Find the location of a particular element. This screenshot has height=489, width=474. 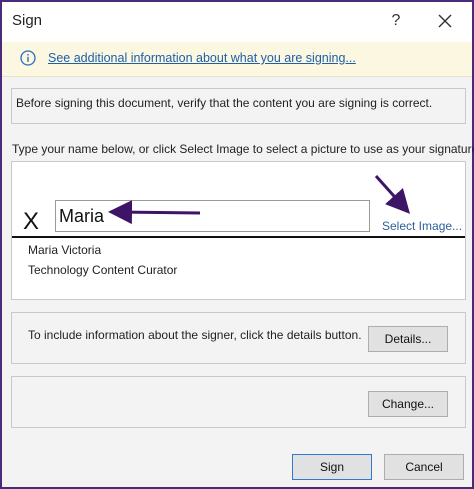

signer-title: Technology Content Curator is located at coordinates (103, 270).